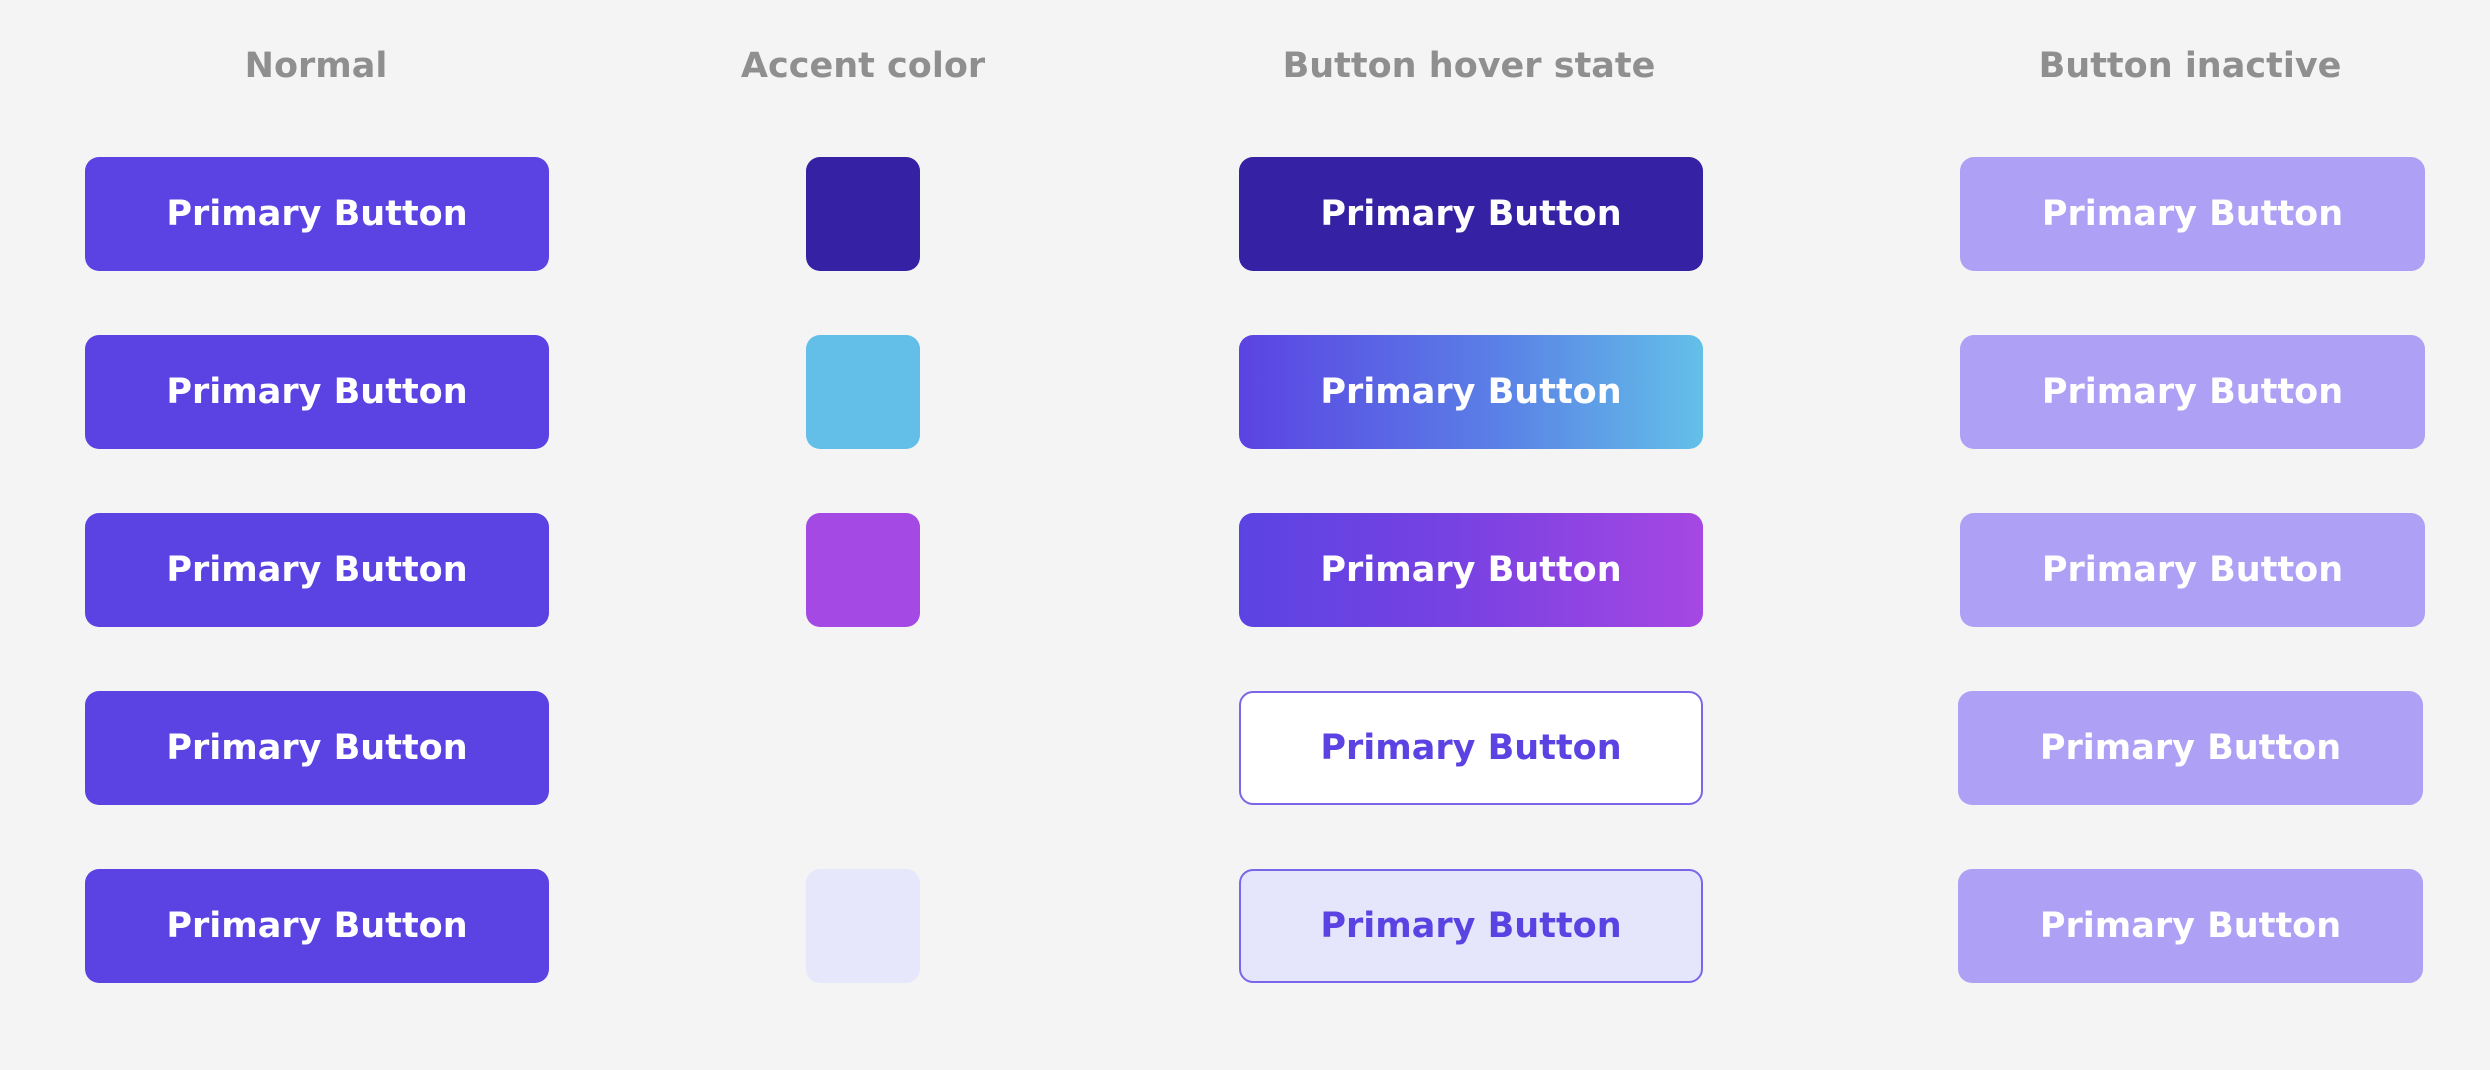 This screenshot has height=1070, width=2490. What do you see at coordinates (317, 392) in the screenshot?
I see `primary-button-normal-2: Primary Button` at bounding box center [317, 392].